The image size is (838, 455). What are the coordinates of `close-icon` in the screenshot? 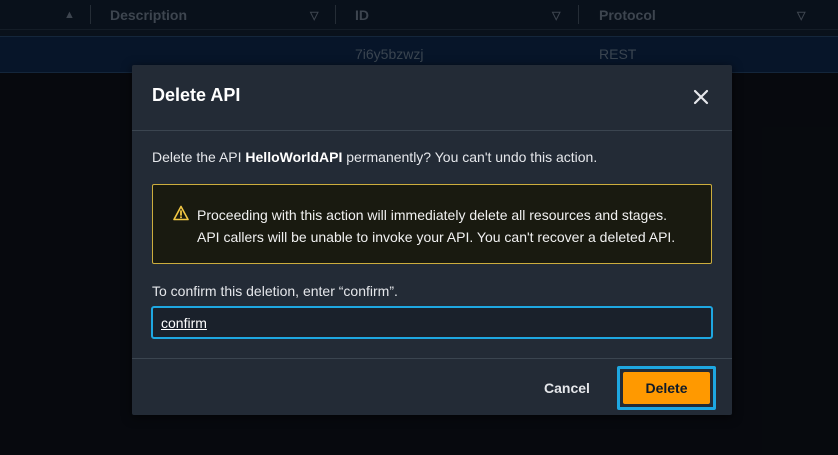 It's located at (701, 97).